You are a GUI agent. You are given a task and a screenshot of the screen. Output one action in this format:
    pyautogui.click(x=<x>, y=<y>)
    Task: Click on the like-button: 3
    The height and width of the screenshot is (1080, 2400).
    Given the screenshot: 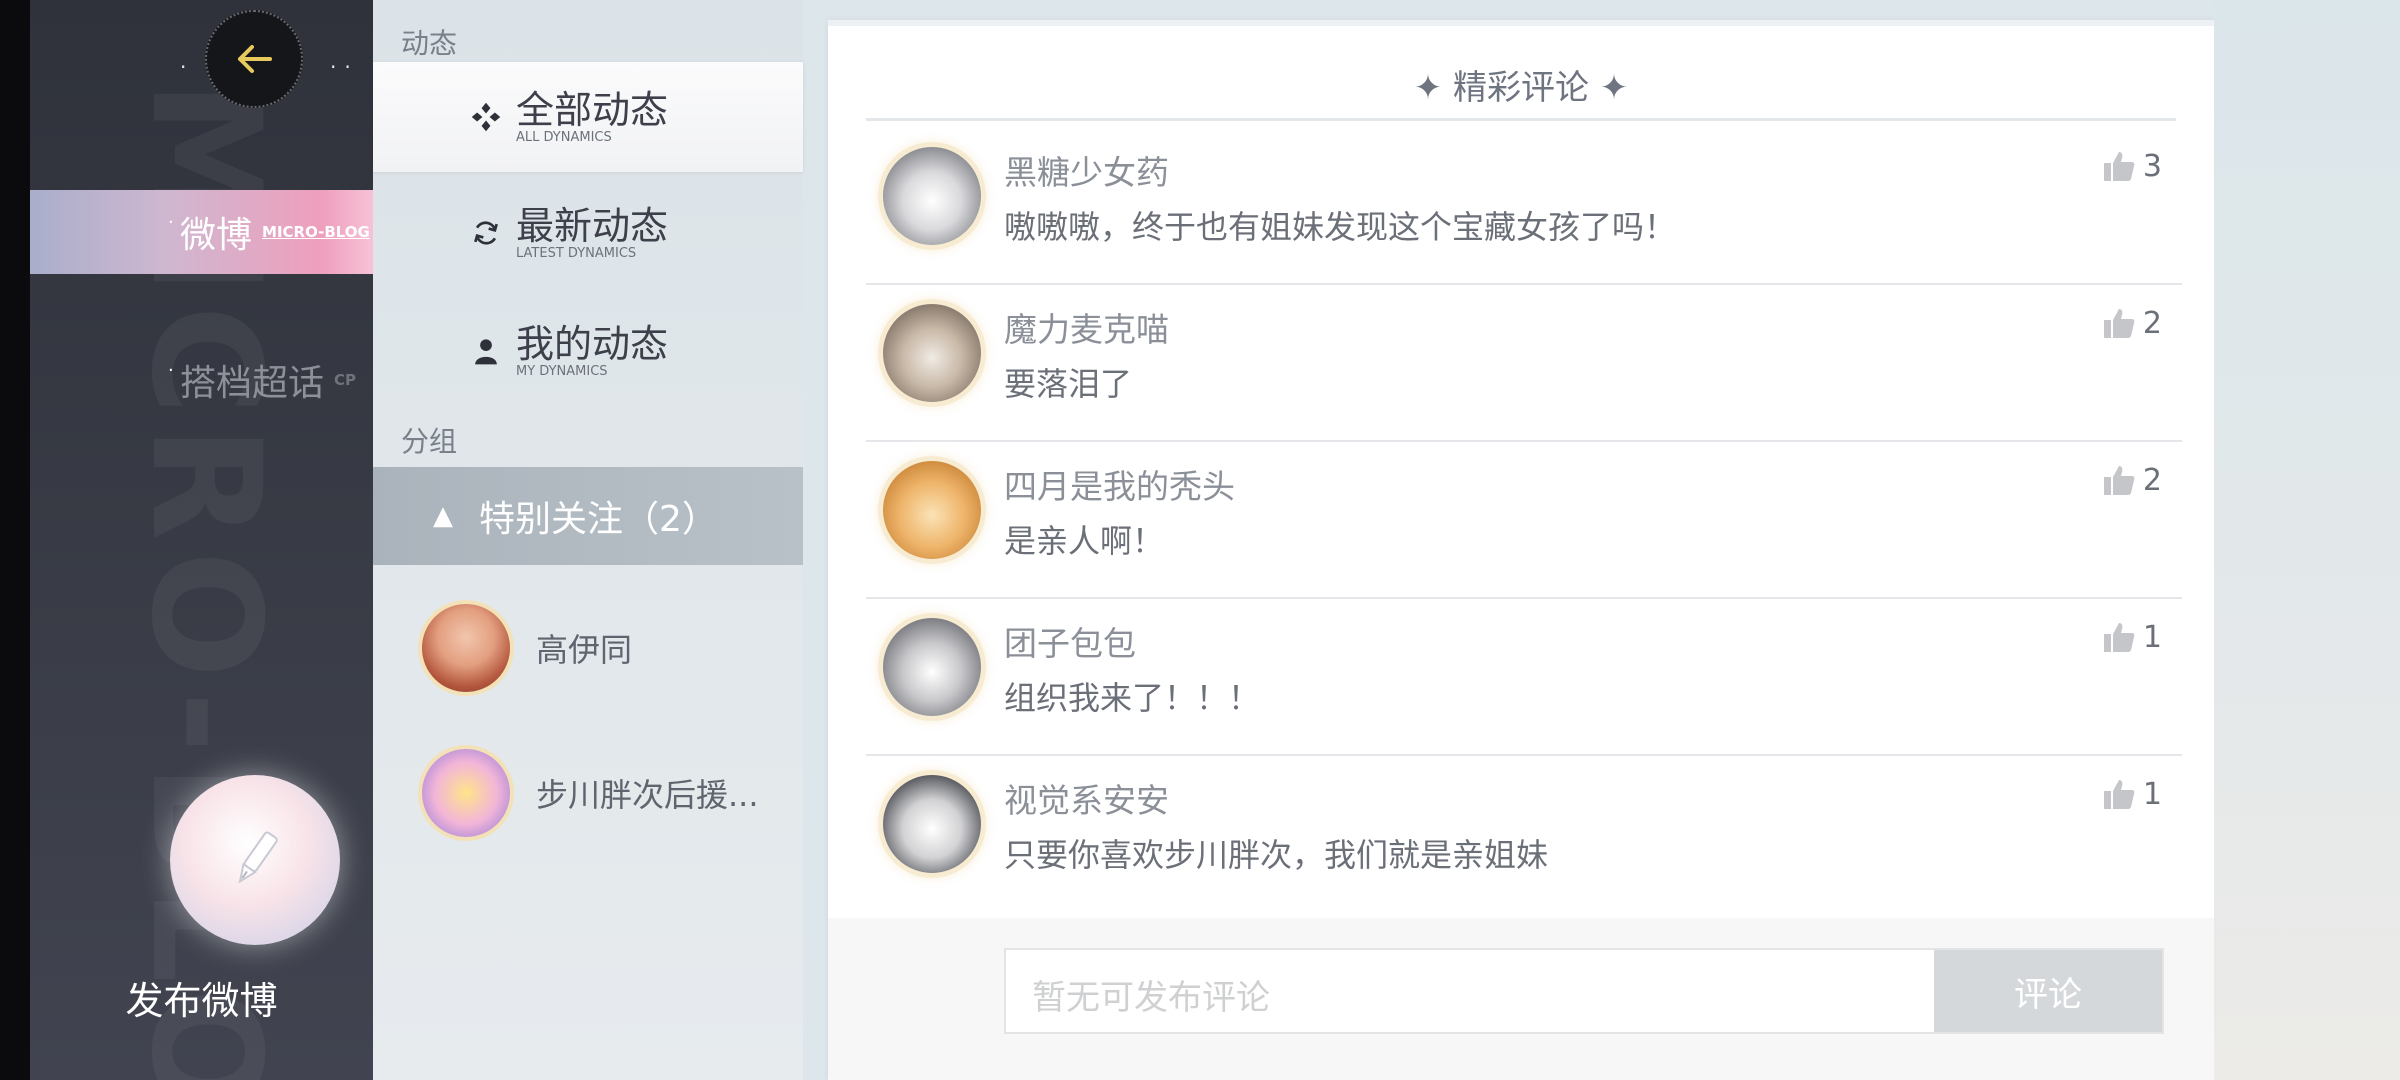 What is the action you would take?
    pyautogui.click(x=2131, y=166)
    